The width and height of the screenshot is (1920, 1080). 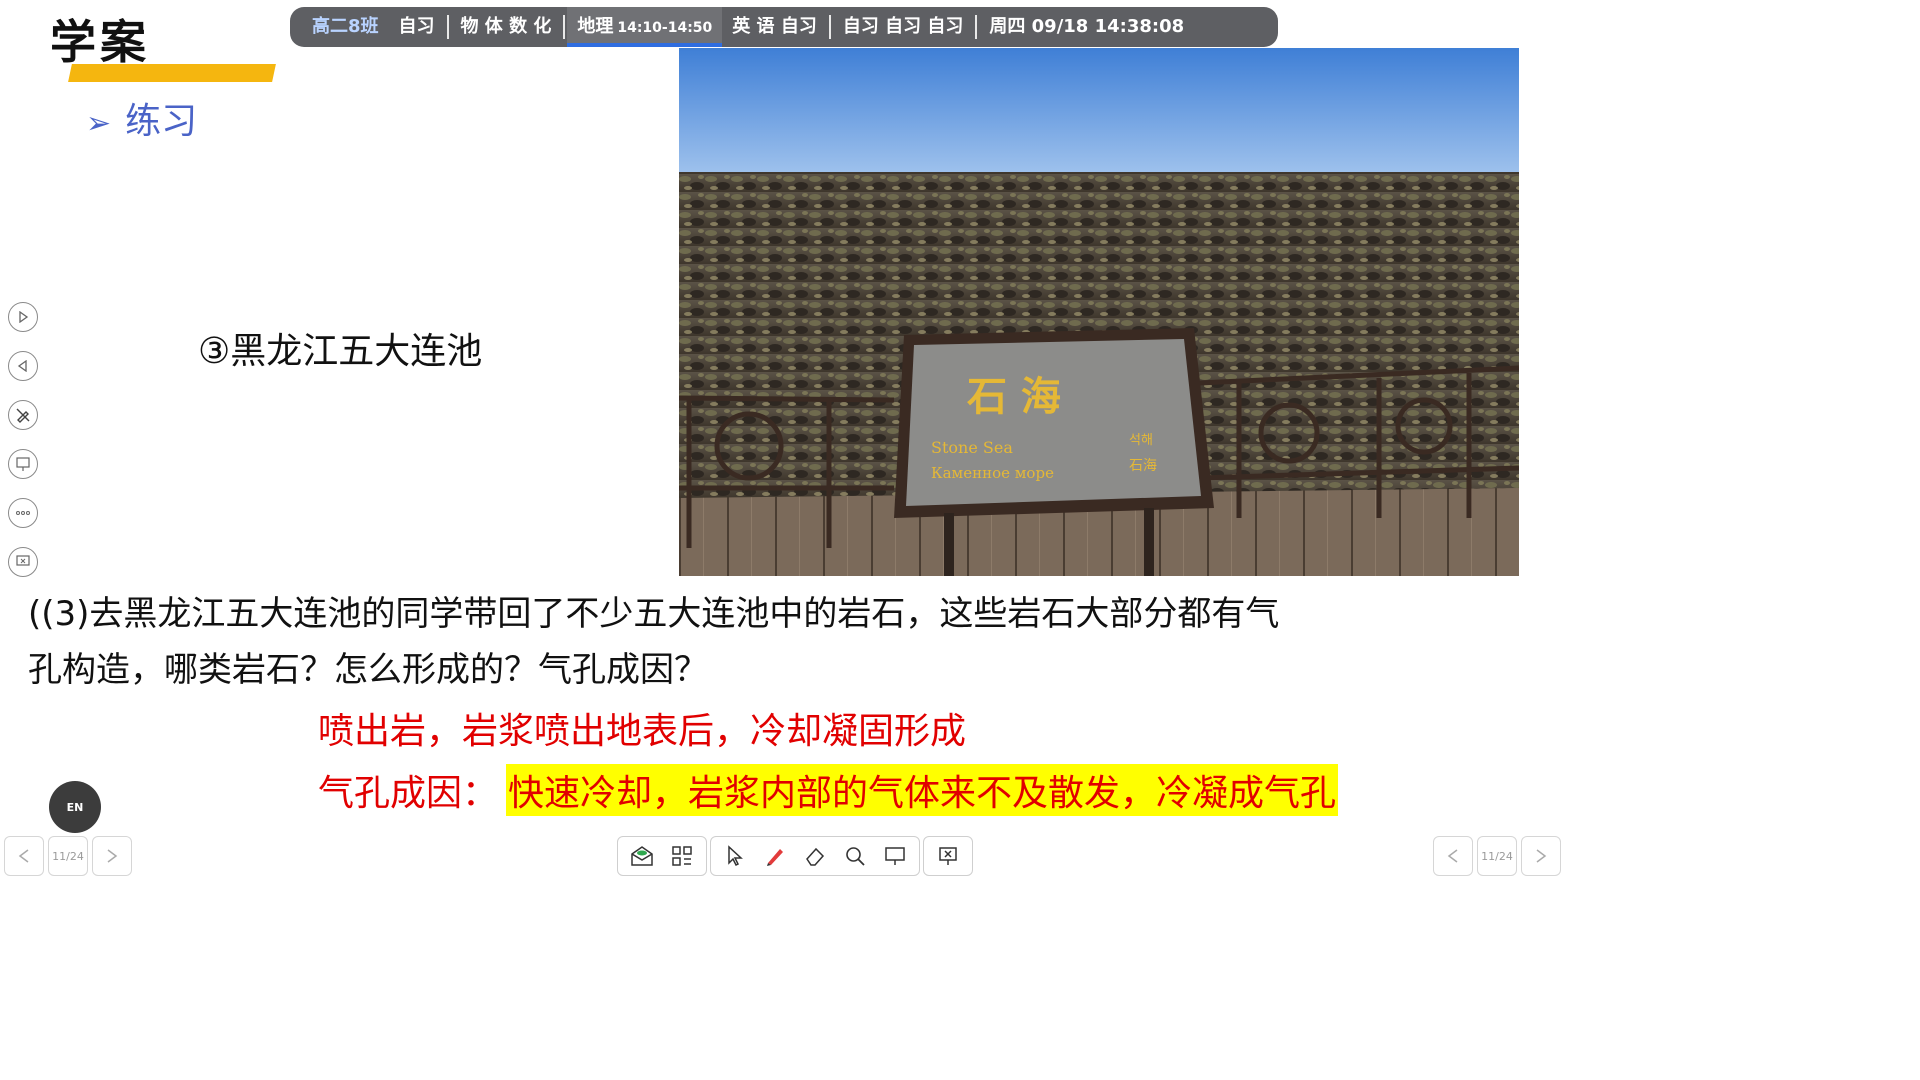 I want to click on highlighted-answer: 快速冷却，岩浆内部的气体来不及散发，冷凝成气孔, so click(x=922, y=790).